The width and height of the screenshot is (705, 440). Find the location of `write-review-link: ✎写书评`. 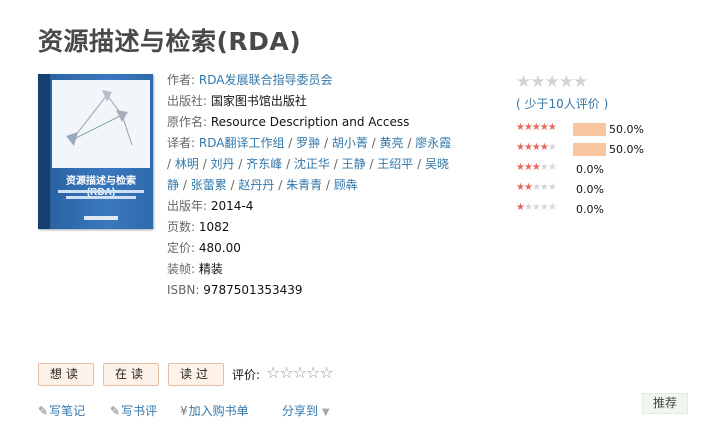

write-review-link: ✎写书评 is located at coordinates (133, 410).